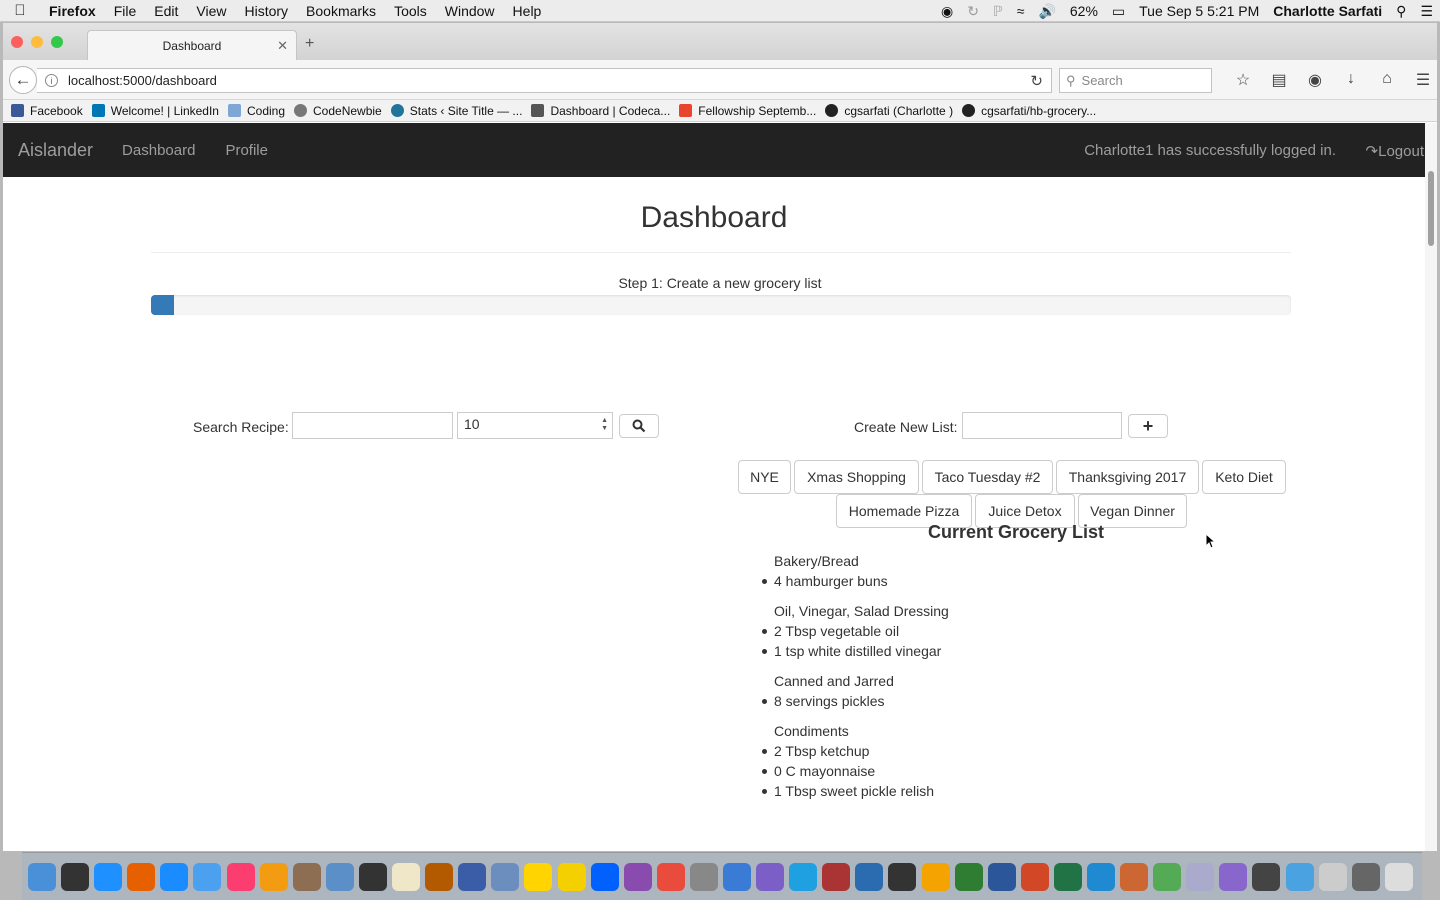 The height and width of the screenshot is (900, 1440). Describe the element at coordinates (1199, 11) in the screenshot. I see `clock: Tue Sep 5 5:21 PM` at that location.